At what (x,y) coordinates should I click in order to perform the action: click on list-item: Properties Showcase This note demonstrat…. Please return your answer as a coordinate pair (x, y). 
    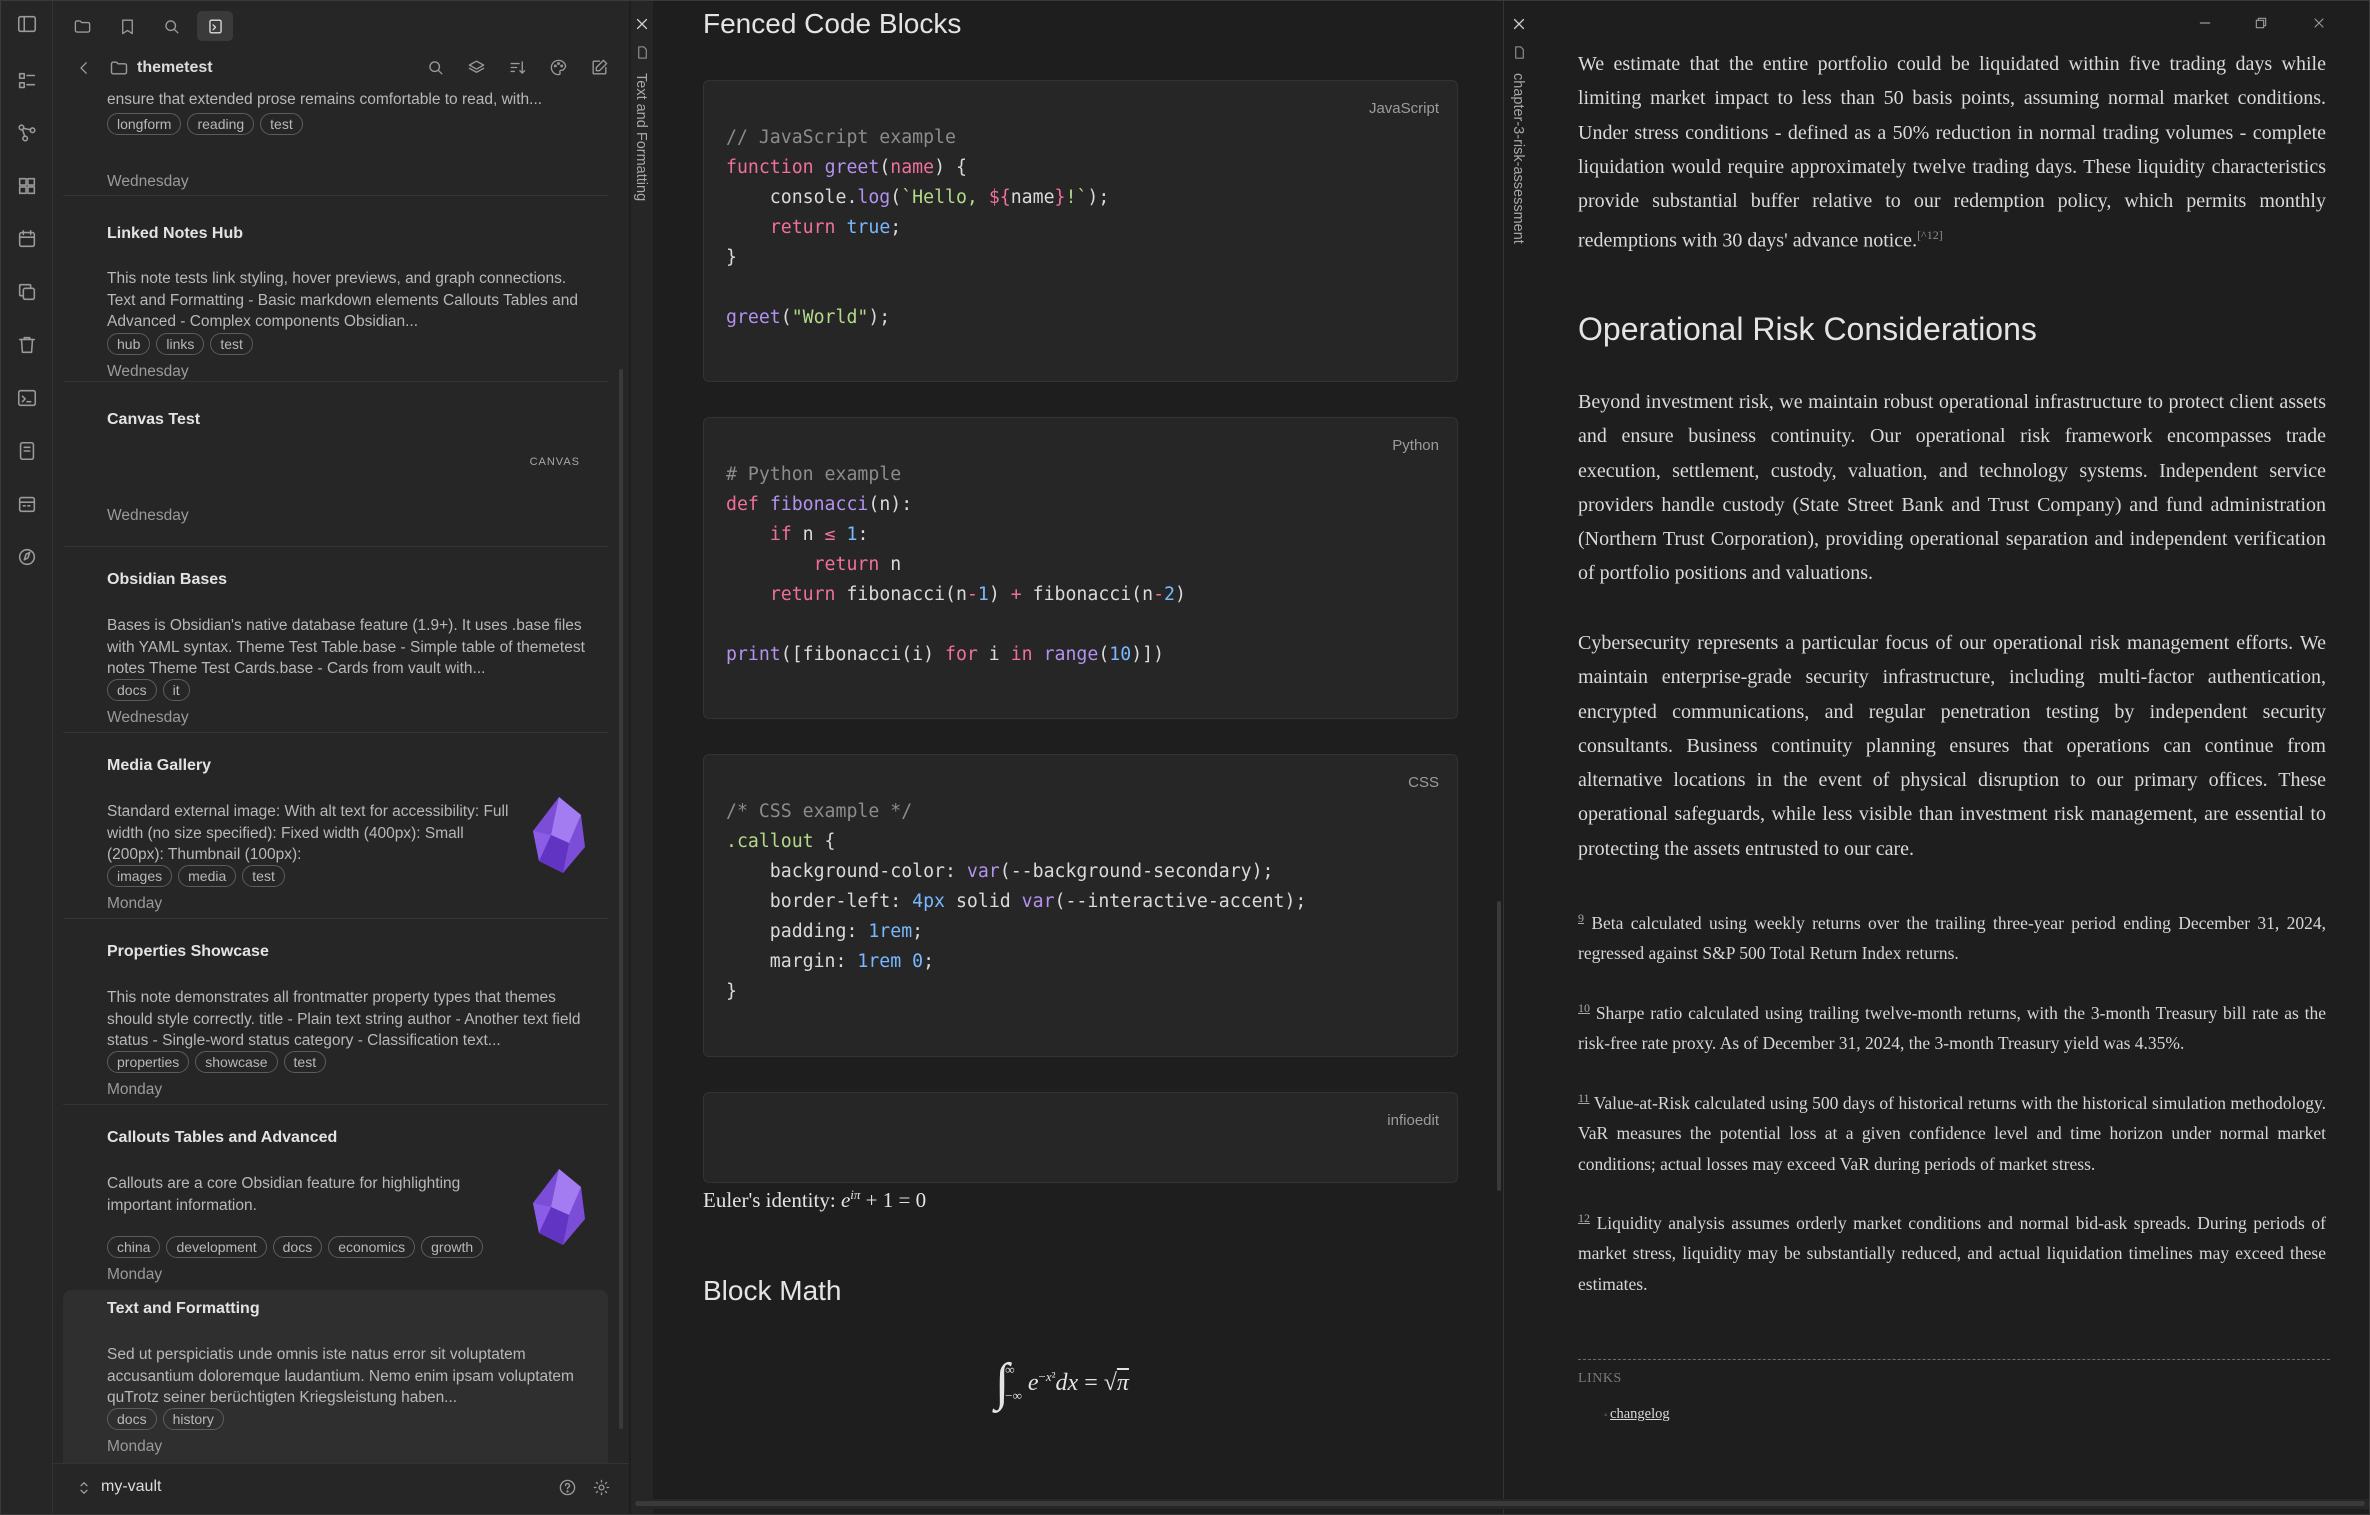
    Looking at the image, I should click on (335, 1012).